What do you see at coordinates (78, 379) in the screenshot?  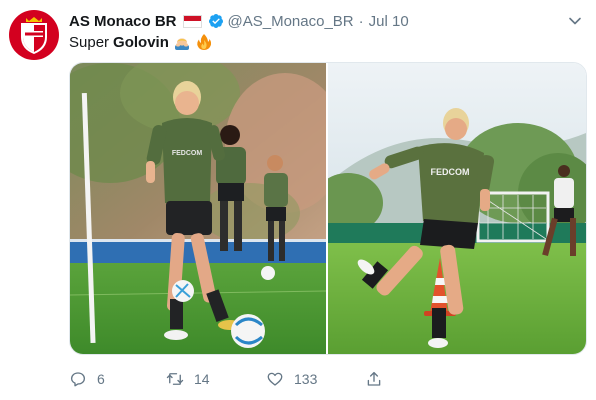 I see `reply-icon` at bounding box center [78, 379].